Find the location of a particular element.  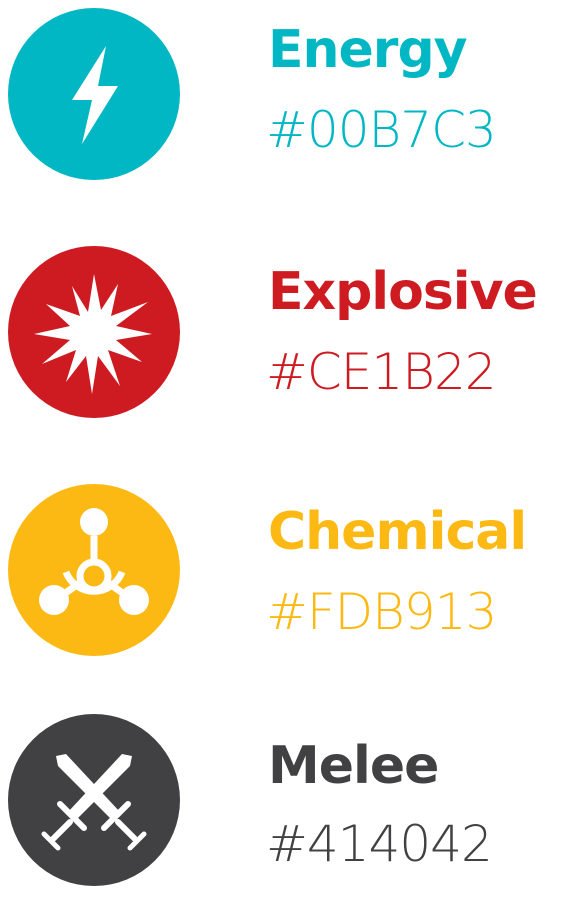

type-name: Energy is located at coordinates (368, 50).